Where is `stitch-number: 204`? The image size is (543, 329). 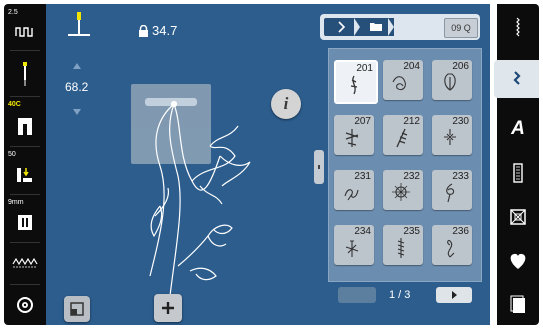 stitch-number: 204 is located at coordinates (411, 66).